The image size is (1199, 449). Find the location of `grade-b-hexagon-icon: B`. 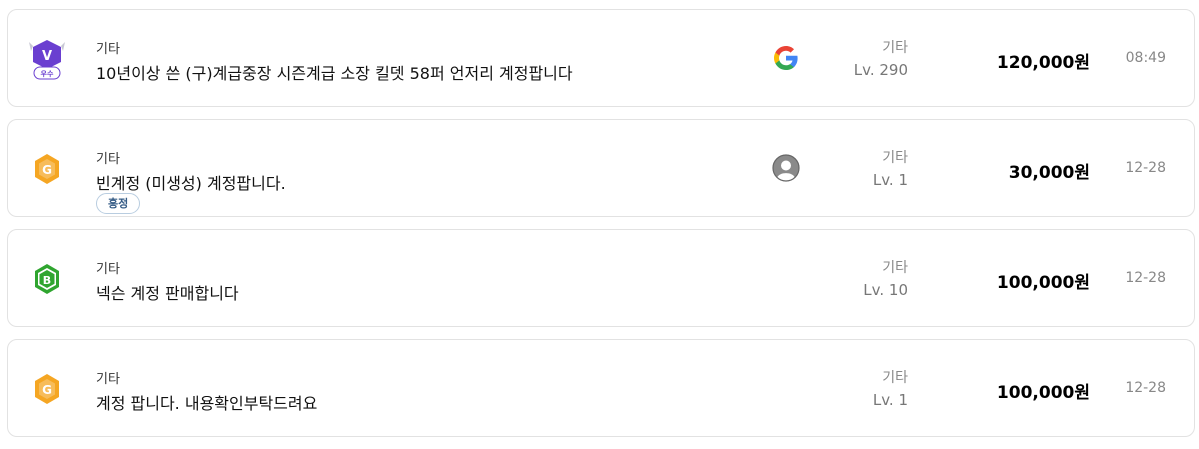

grade-b-hexagon-icon: B is located at coordinates (47, 279).